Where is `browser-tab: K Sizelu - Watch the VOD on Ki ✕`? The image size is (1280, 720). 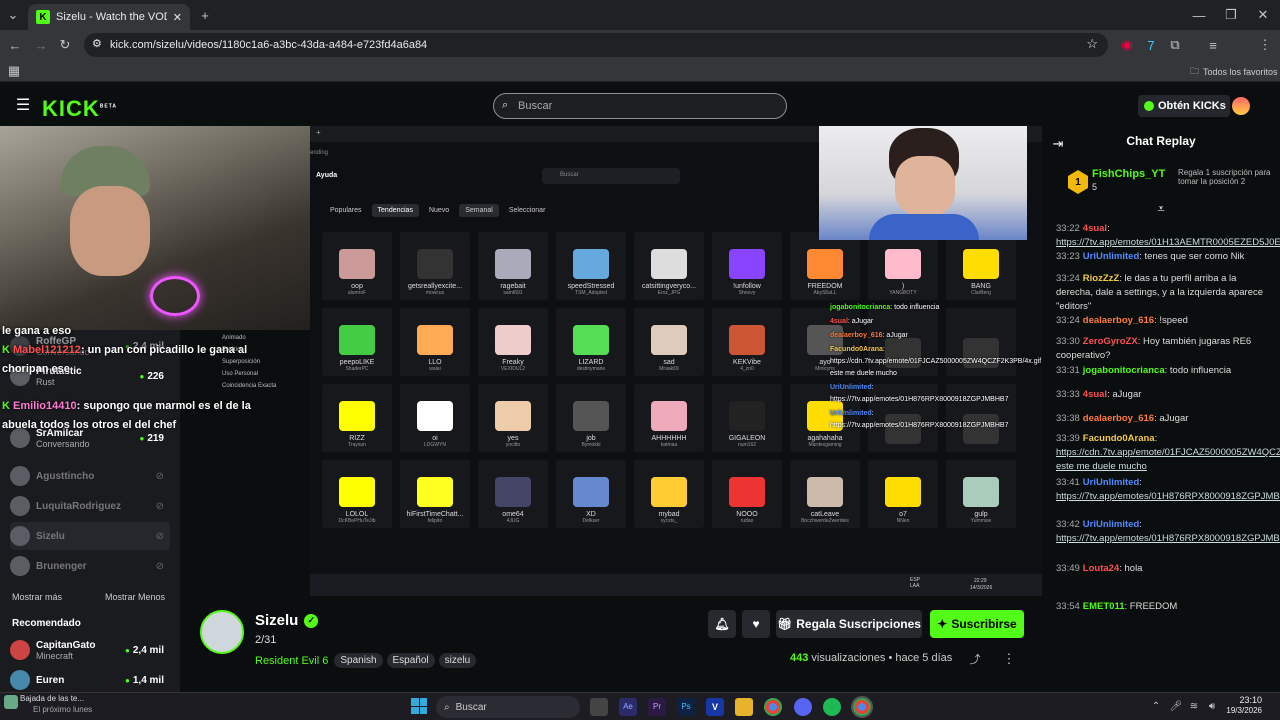
browser-tab: K Sizelu - Watch the VOD on Ki ✕ is located at coordinates (109, 17).